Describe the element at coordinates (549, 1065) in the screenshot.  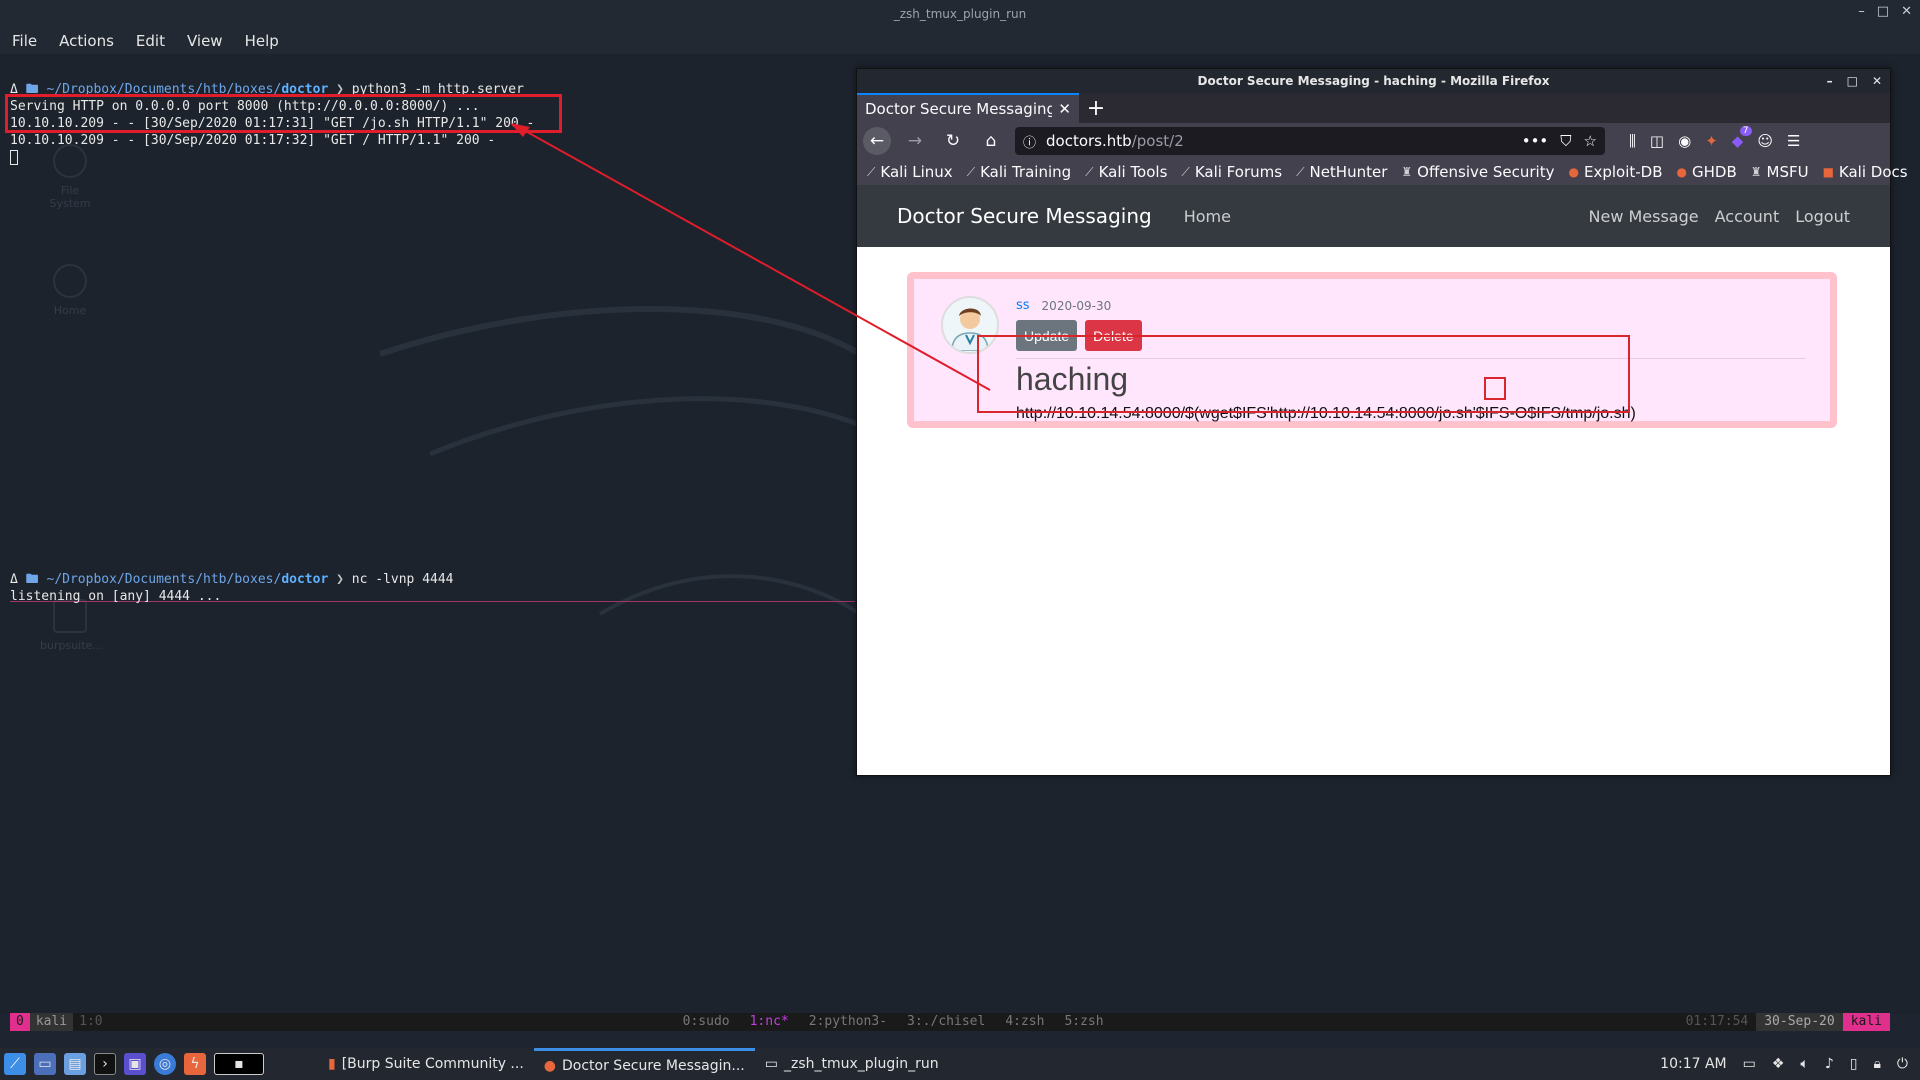
I see `firefox-app-icon: ●` at that location.